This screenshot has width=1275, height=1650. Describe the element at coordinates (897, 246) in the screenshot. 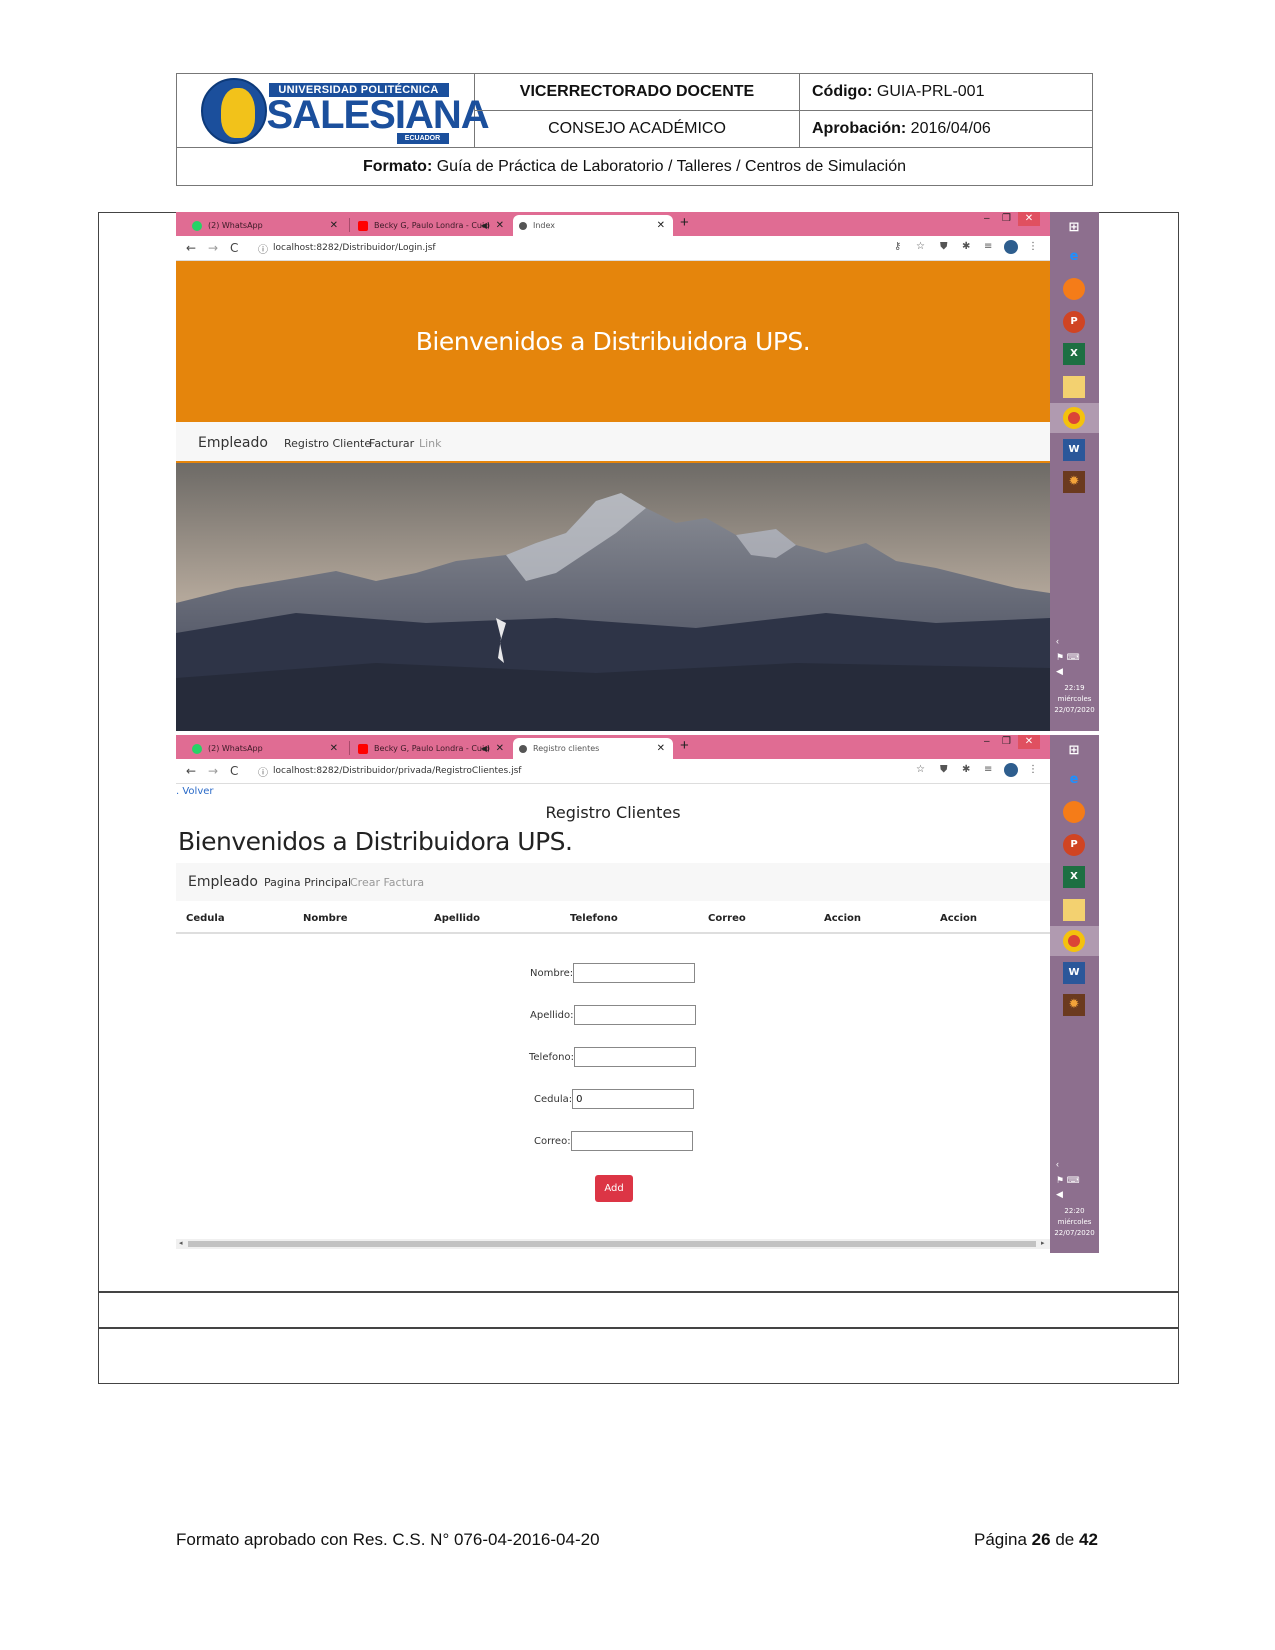

I see `key-icon: ⚷` at that location.